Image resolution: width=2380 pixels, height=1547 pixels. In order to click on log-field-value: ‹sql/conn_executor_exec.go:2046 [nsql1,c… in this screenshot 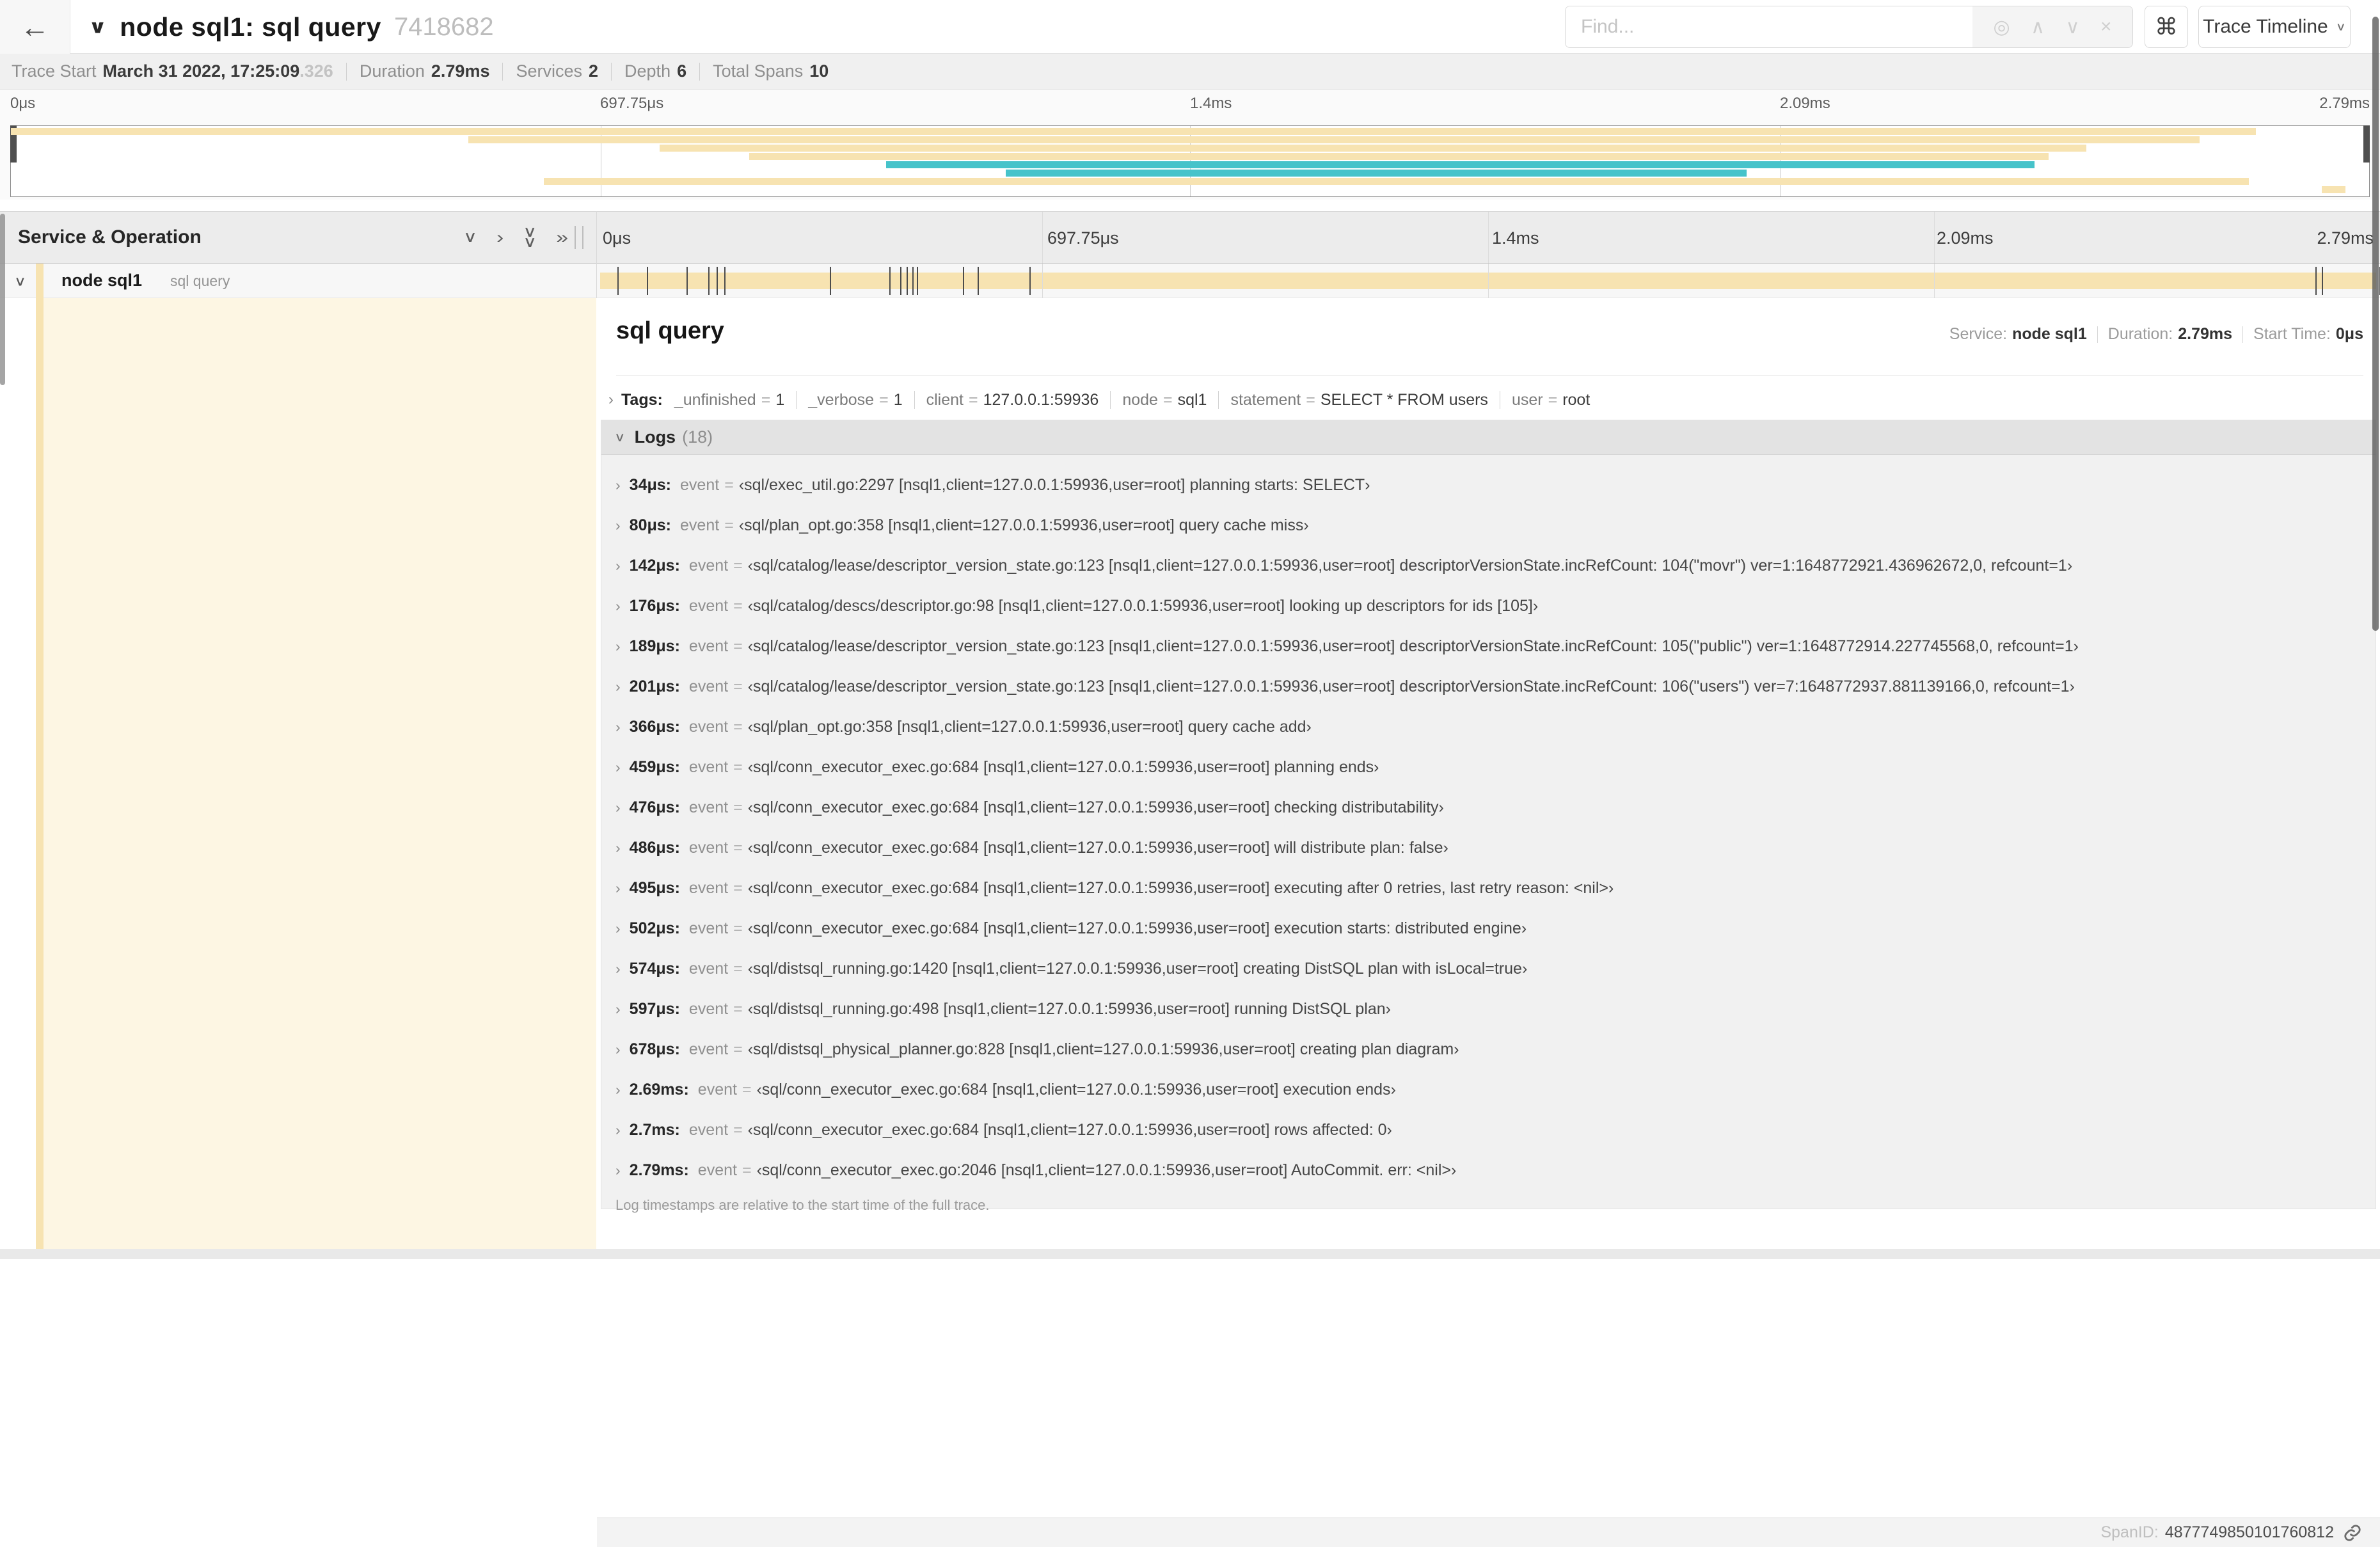, I will do `click(1106, 1170)`.